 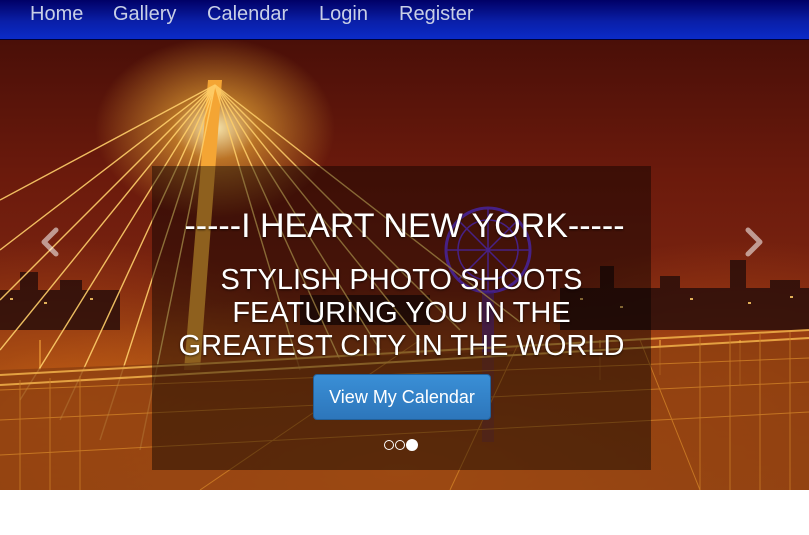 What do you see at coordinates (247, 14) in the screenshot?
I see `nav-link-calendar: Calendar` at bounding box center [247, 14].